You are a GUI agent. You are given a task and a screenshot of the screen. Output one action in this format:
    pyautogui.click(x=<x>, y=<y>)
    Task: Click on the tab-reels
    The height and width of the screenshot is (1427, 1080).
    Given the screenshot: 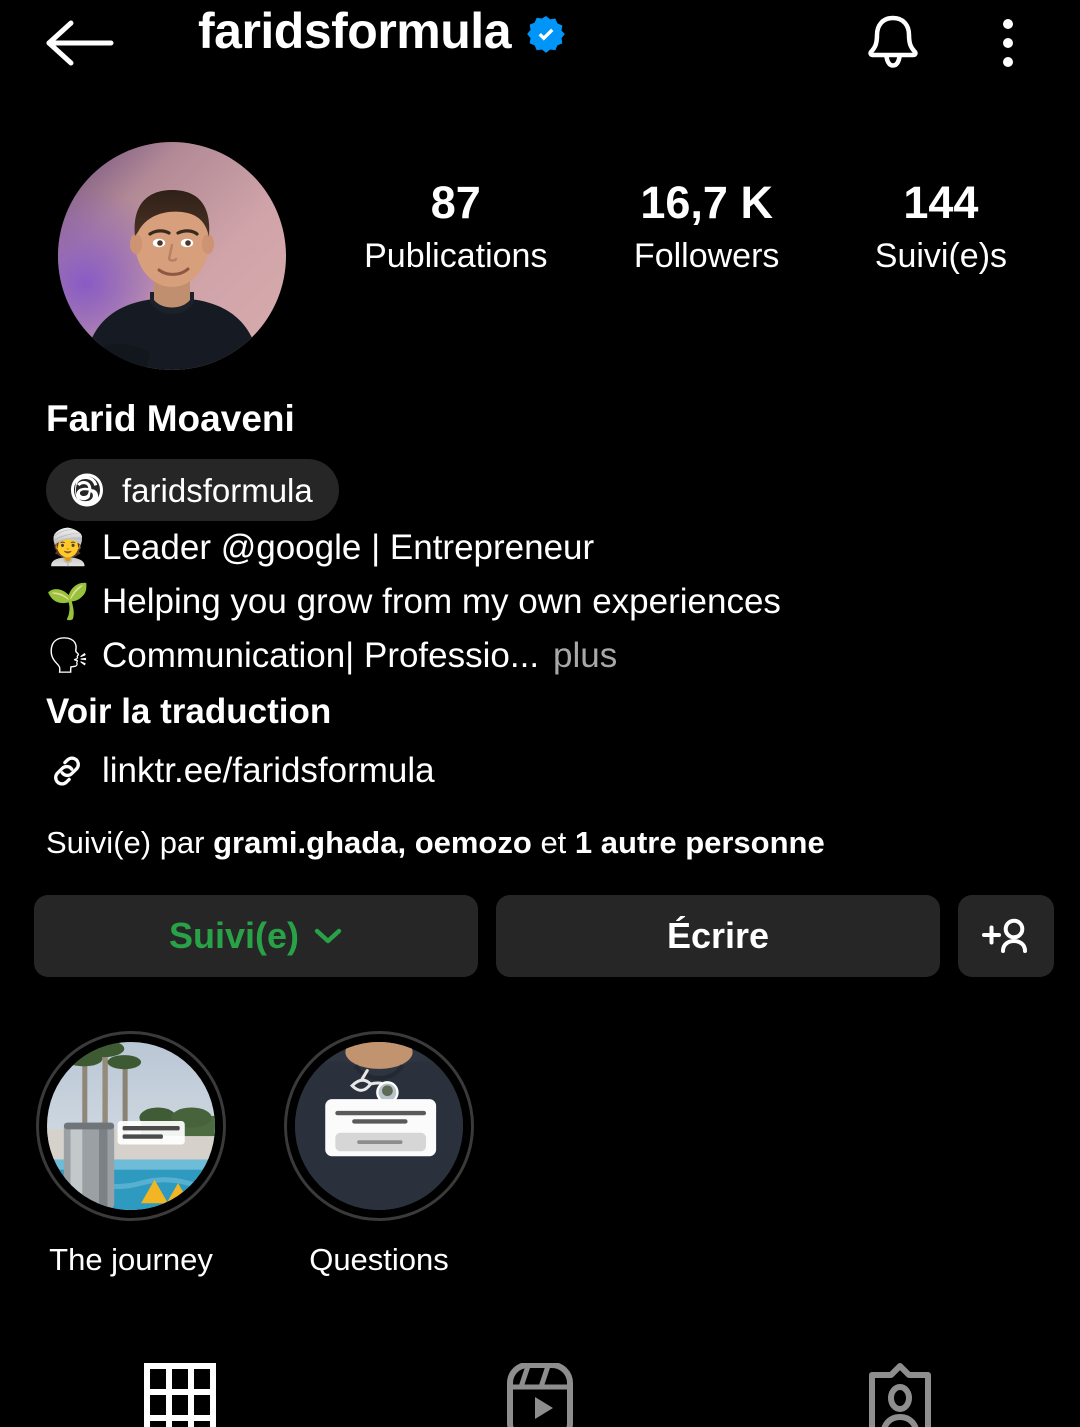 What is the action you would take?
    pyautogui.click(x=540, y=1379)
    